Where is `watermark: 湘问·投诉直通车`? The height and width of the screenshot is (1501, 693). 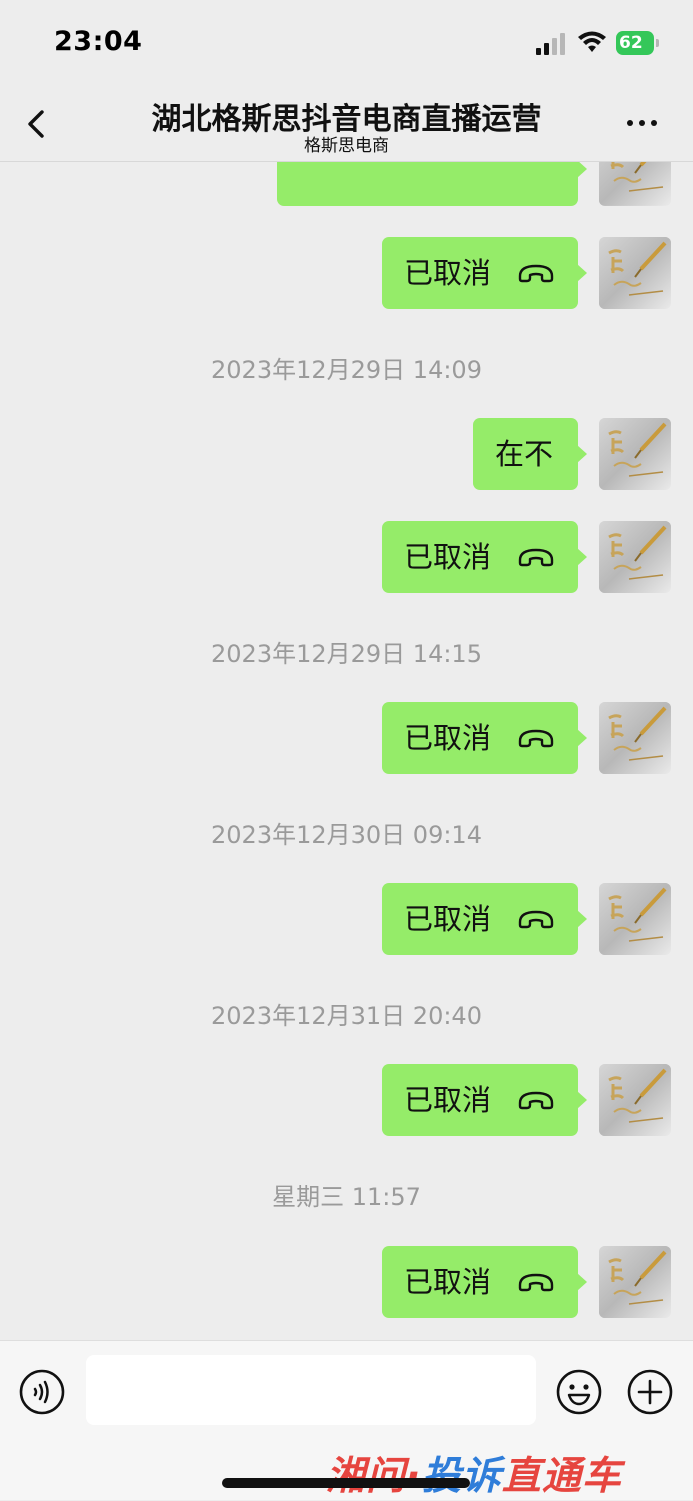 watermark: 湘问·投诉直通车 is located at coordinates (501, 1473).